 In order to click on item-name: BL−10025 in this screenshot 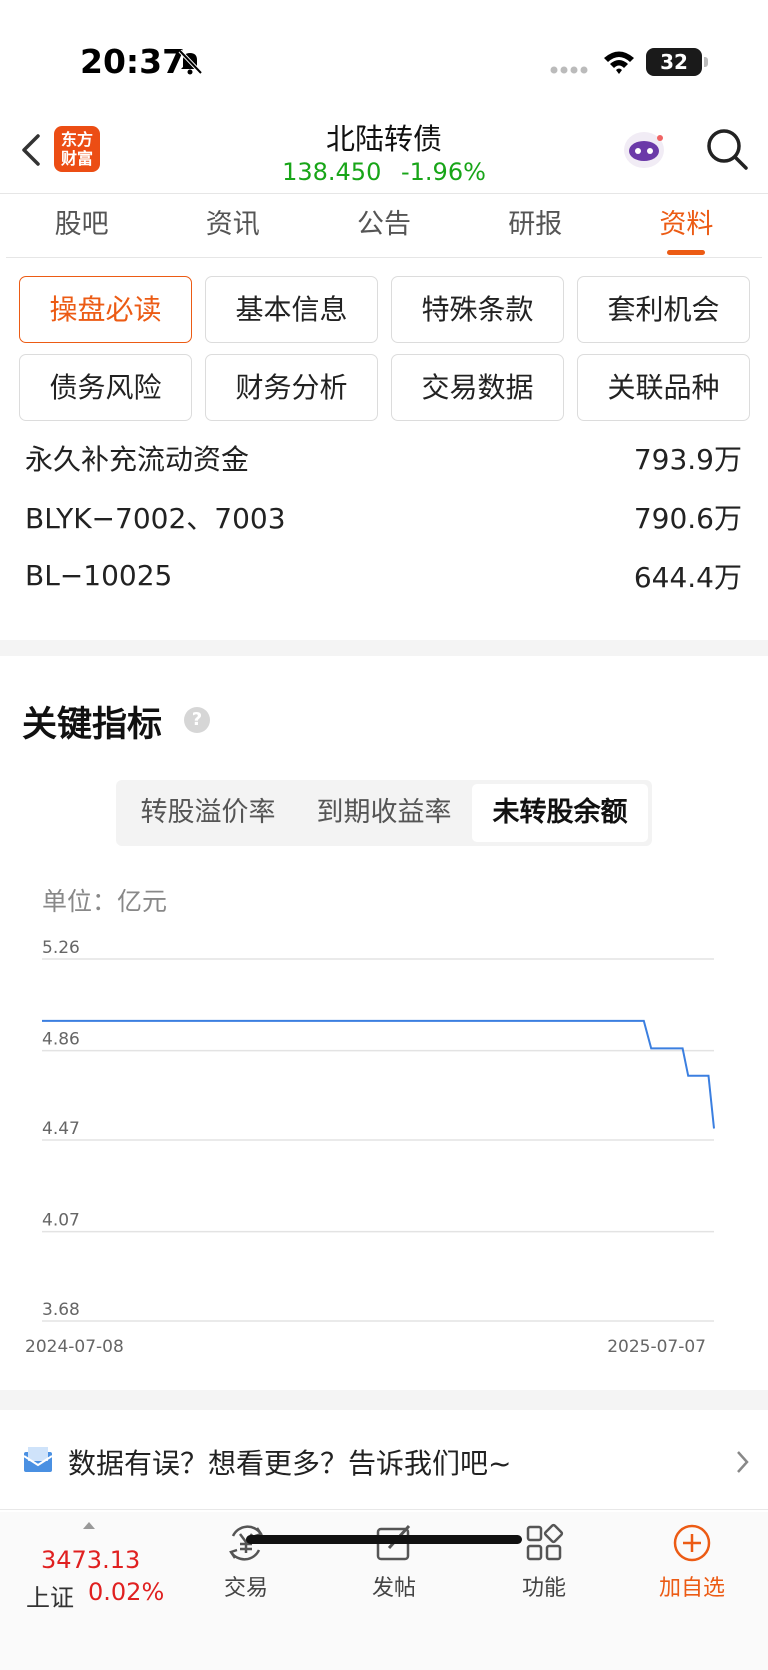, I will do `click(99, 575)`.